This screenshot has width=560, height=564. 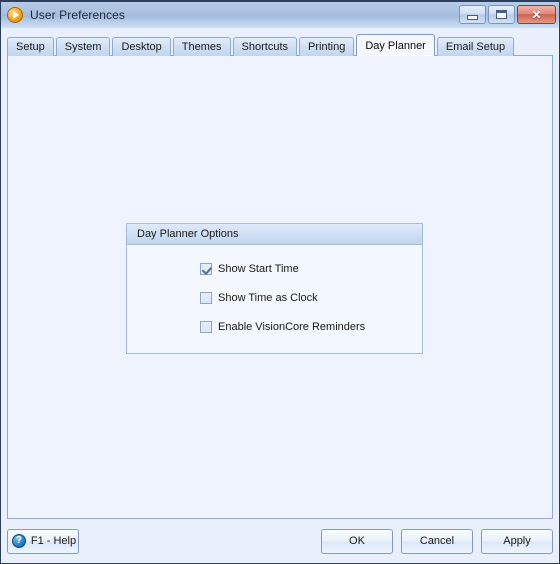 I want to click on apply-button: Apply, so click(x=517, y=541).